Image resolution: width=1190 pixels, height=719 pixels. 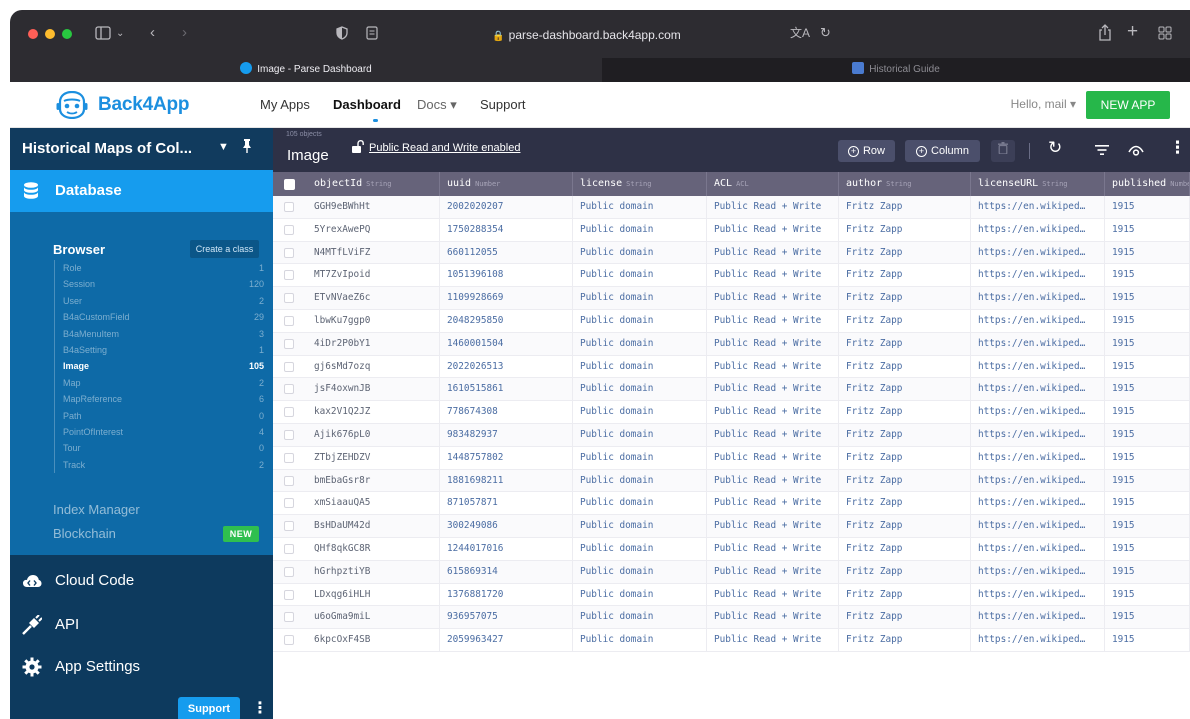 What do you see at coordinates (825, 33) in the screenshot?
I see `reload-icon: ↻` at bounding box center [825, 33].